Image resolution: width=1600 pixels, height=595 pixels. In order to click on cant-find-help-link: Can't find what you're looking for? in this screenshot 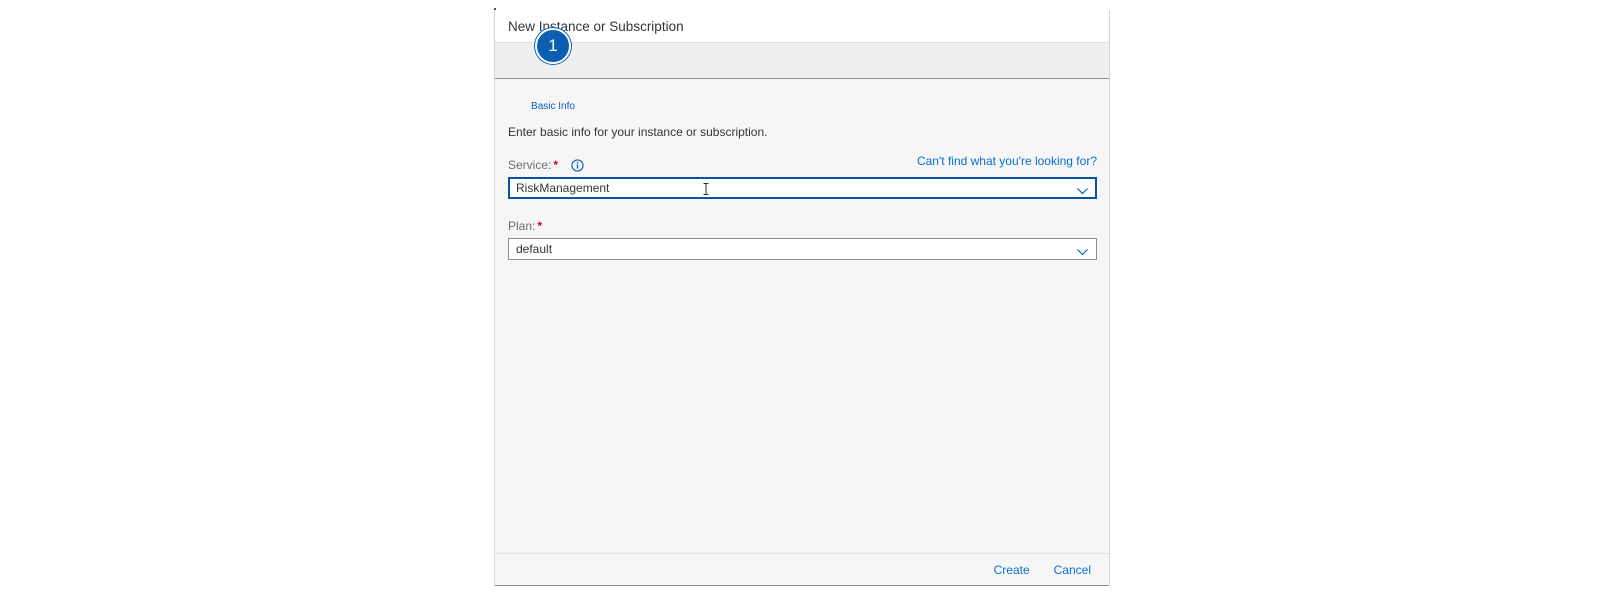, I will do `click(1007, 161)`.